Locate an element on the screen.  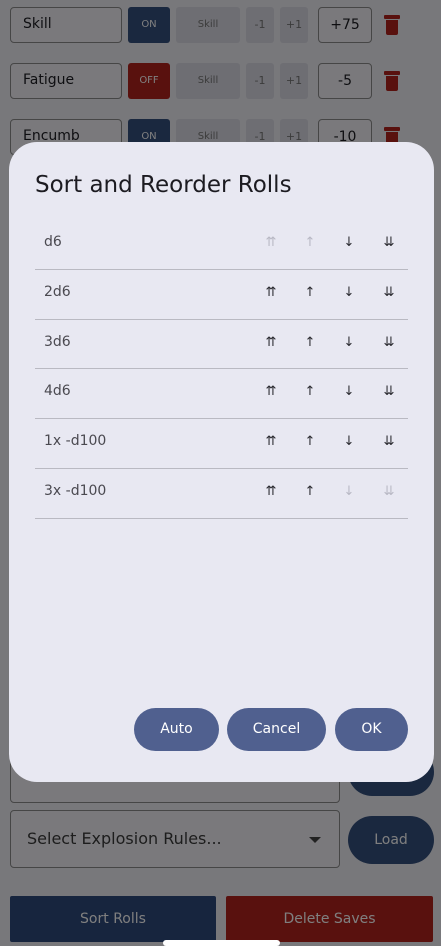
dialog-title: Sort and Reorder Rolls is located at coordinates (163, 185).